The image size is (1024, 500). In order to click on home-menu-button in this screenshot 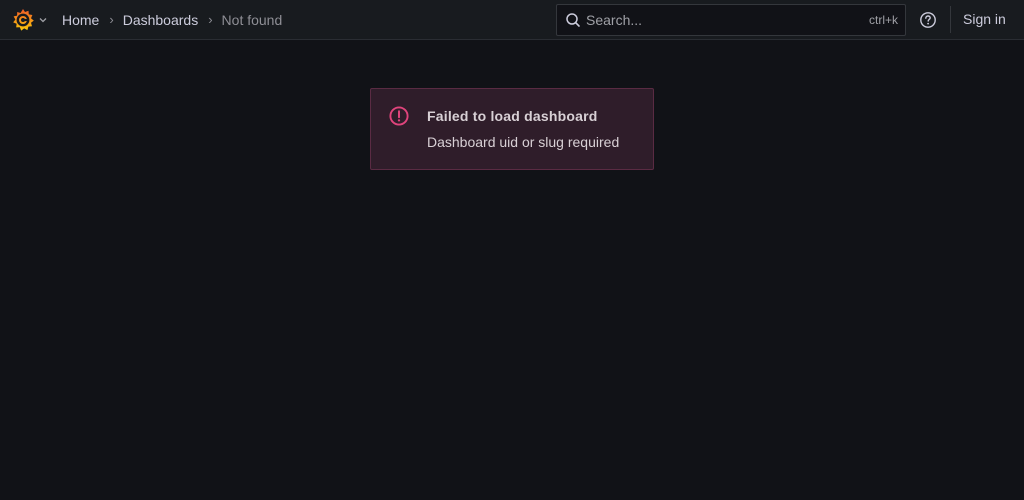, I will do `click(30, 20)`.